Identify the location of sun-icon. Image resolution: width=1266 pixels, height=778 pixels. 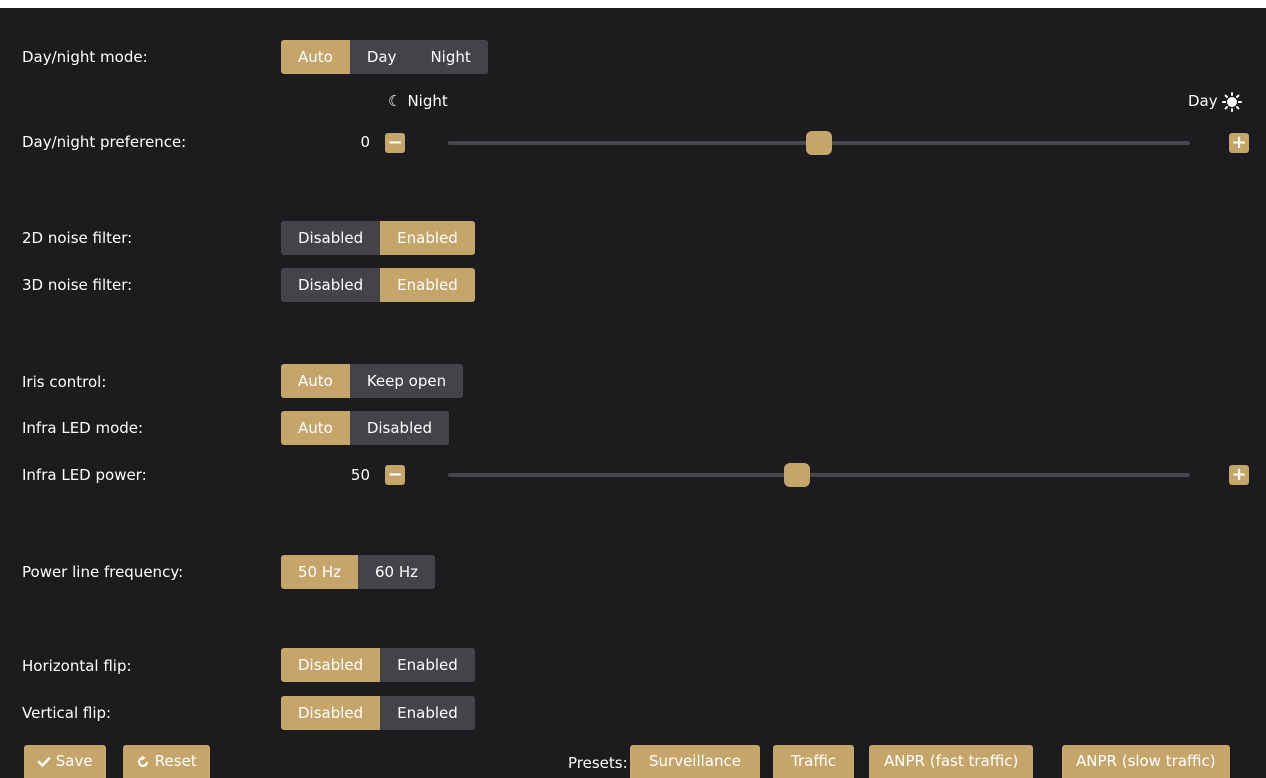
(1232, 101).